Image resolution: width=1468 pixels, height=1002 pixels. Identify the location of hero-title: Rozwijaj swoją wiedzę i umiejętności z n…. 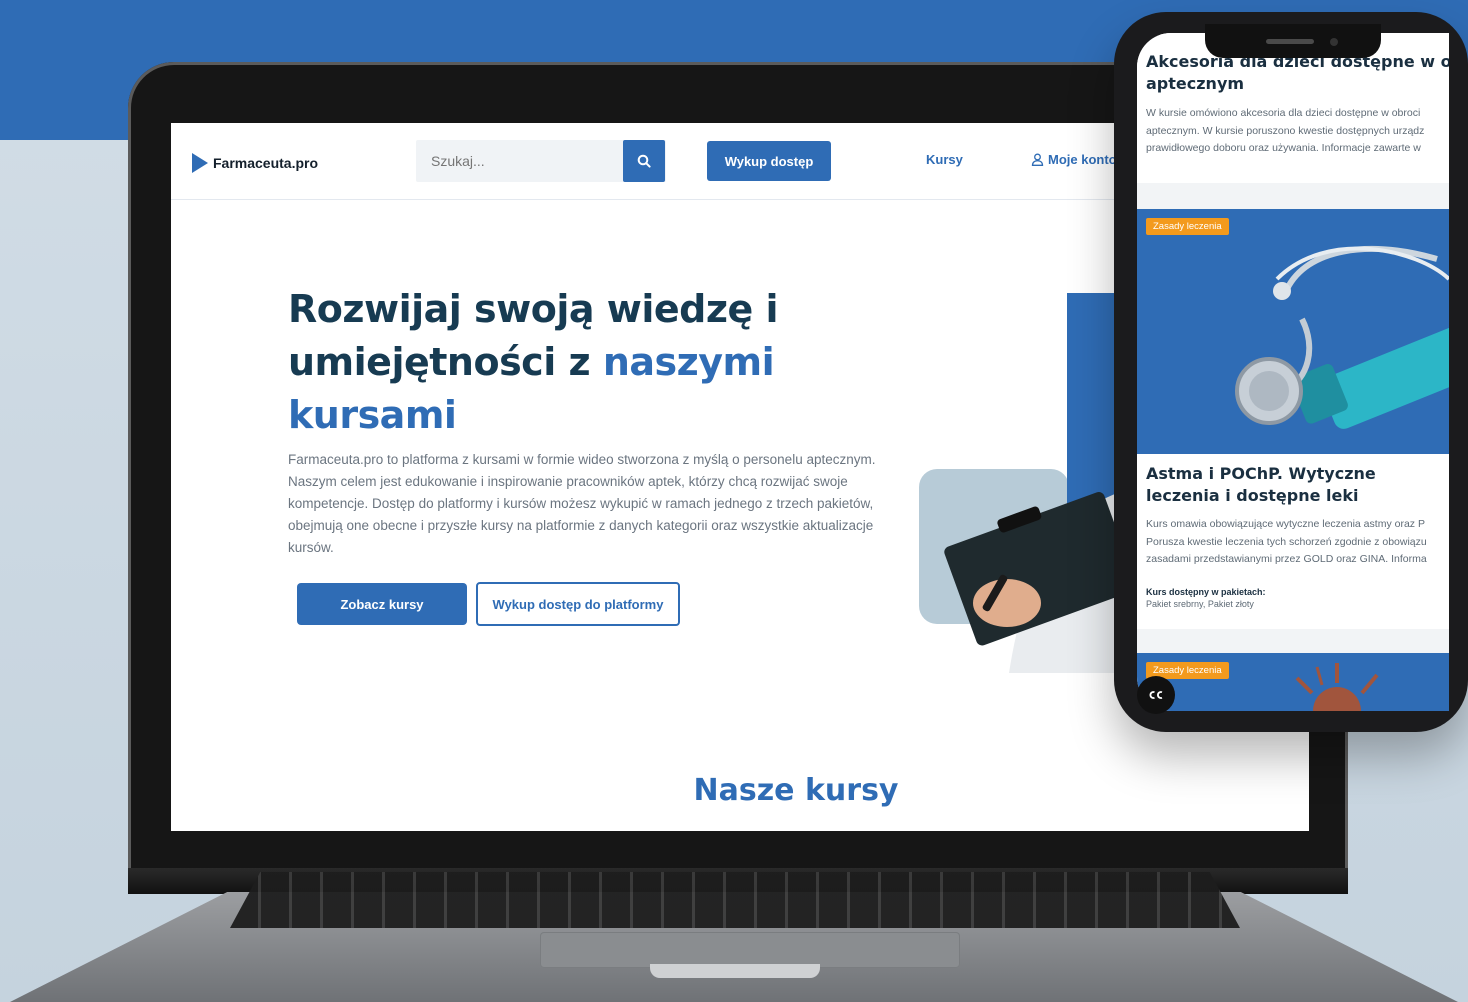
(558, 362).